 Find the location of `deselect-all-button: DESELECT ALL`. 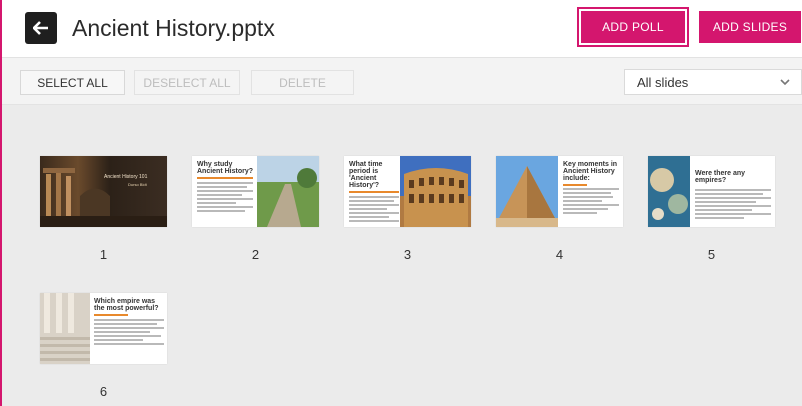

deselect-all-button: DESELECT ALL is located at coordinates (187, 82).